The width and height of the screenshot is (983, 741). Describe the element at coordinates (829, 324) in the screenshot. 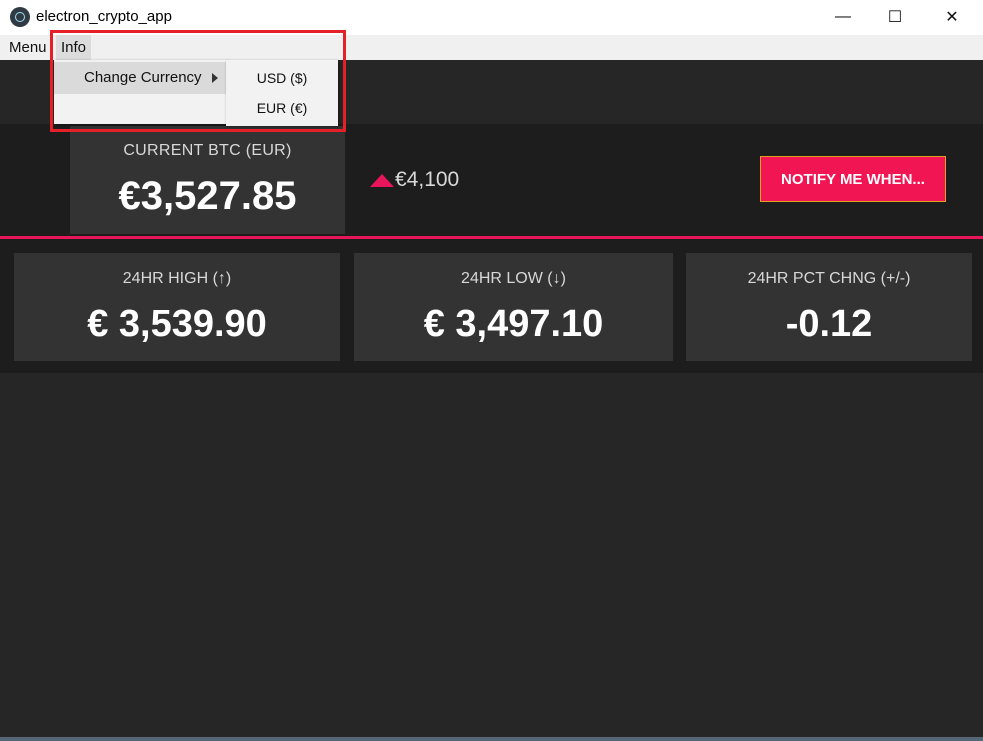

I see `stat-value: -0.12` at that location.